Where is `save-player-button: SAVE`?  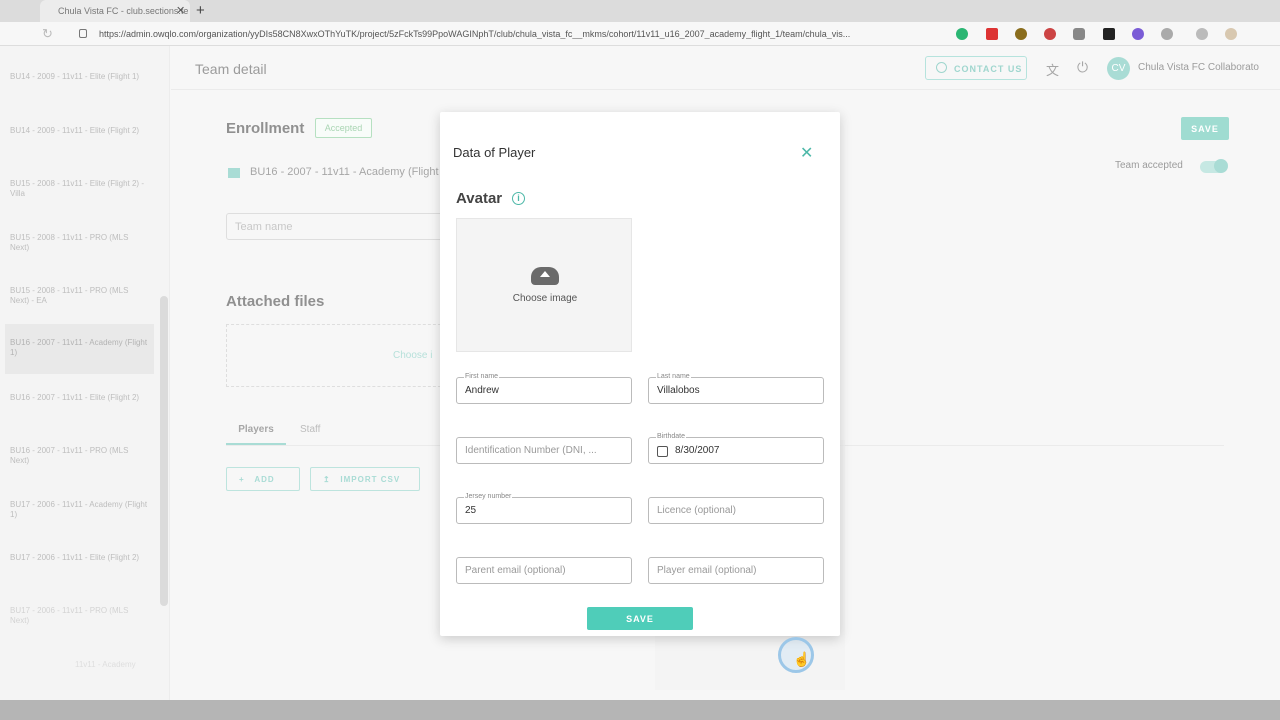
save-player-button: SAVE is located at coordinates (640, 618).